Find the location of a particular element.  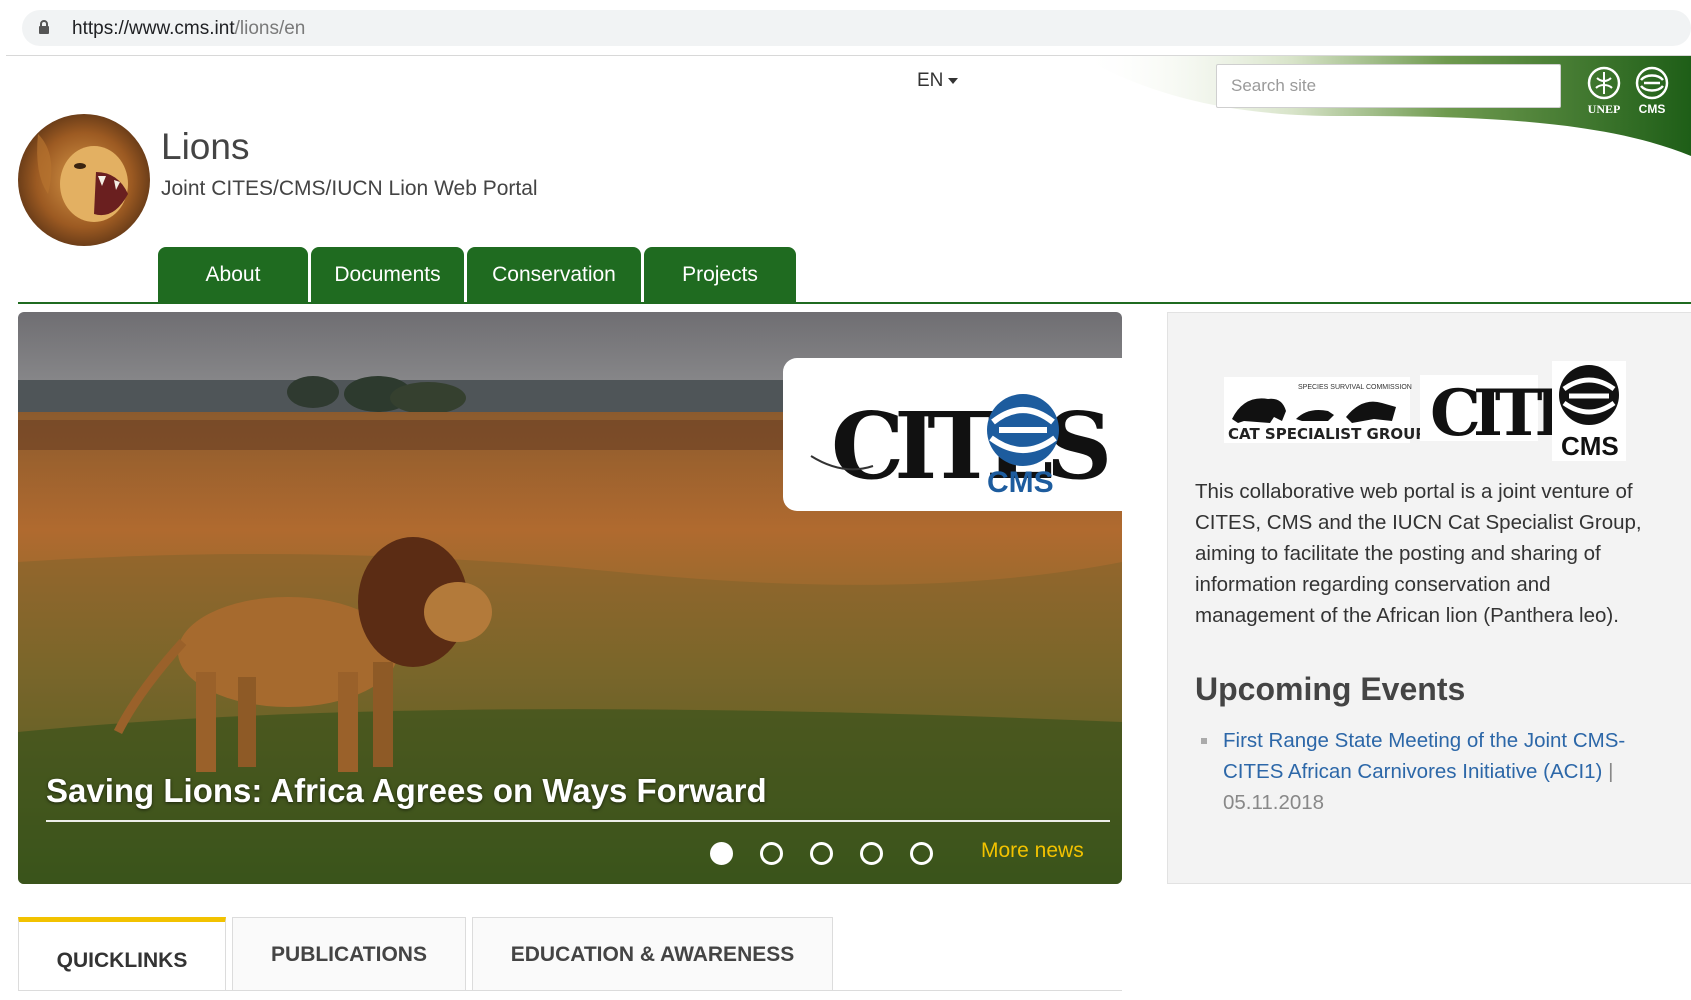

unep-logo: UNEP is located at coordinates (1604, 91).